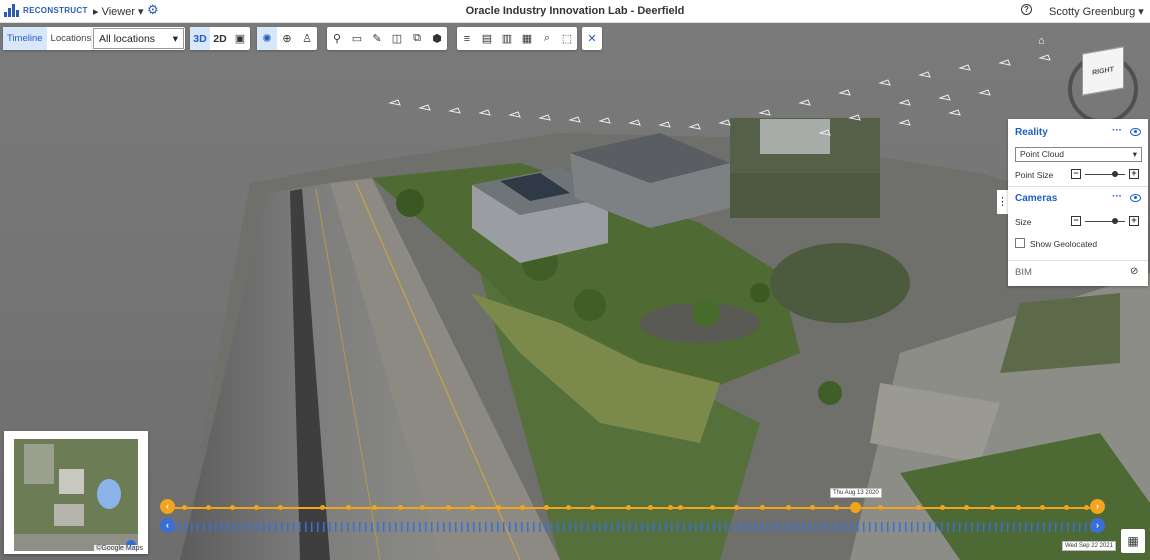 The image size is (1150, 560). Describe the element at coordinates (417, 38) in the screenshot. I see `cube-edit-icon: ⧉` at that location.